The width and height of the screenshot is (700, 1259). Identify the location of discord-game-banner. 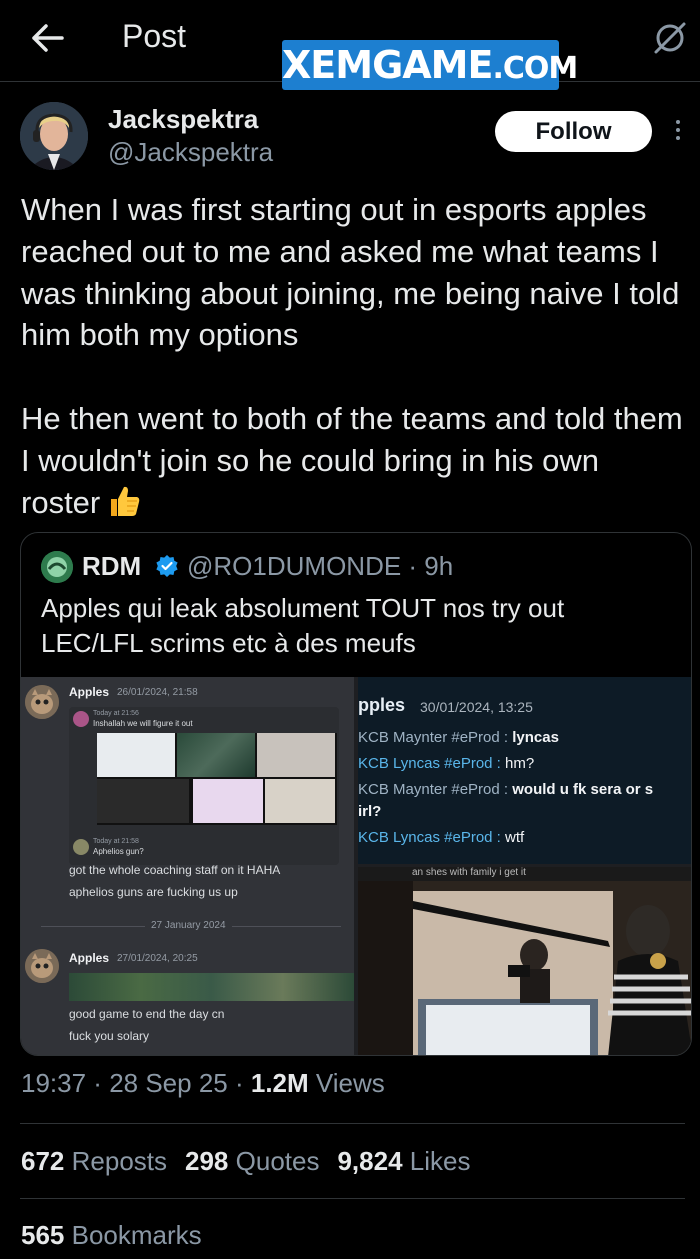
(211, 987).